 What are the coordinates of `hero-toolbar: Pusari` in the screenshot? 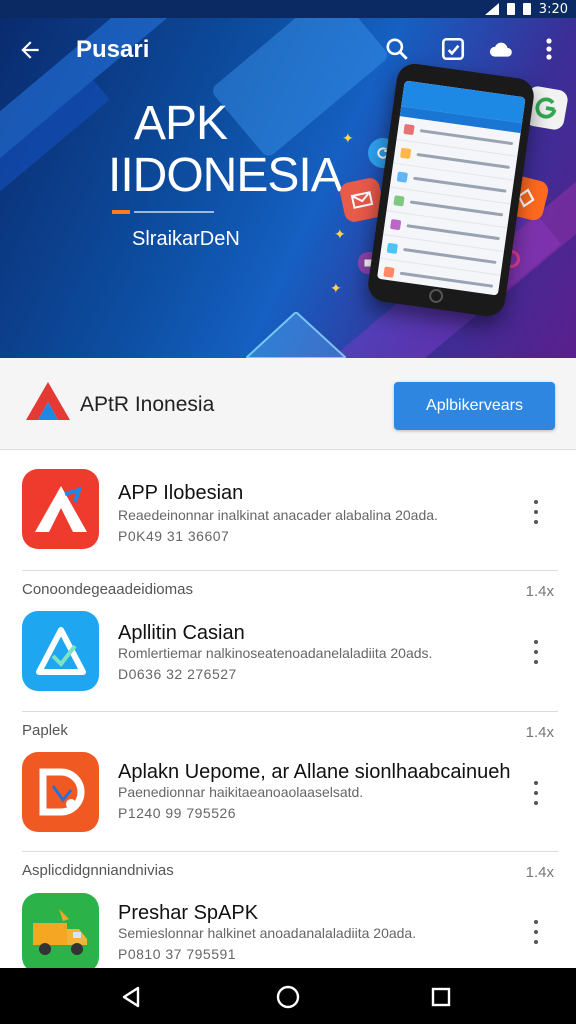 It's located at (288, 49).